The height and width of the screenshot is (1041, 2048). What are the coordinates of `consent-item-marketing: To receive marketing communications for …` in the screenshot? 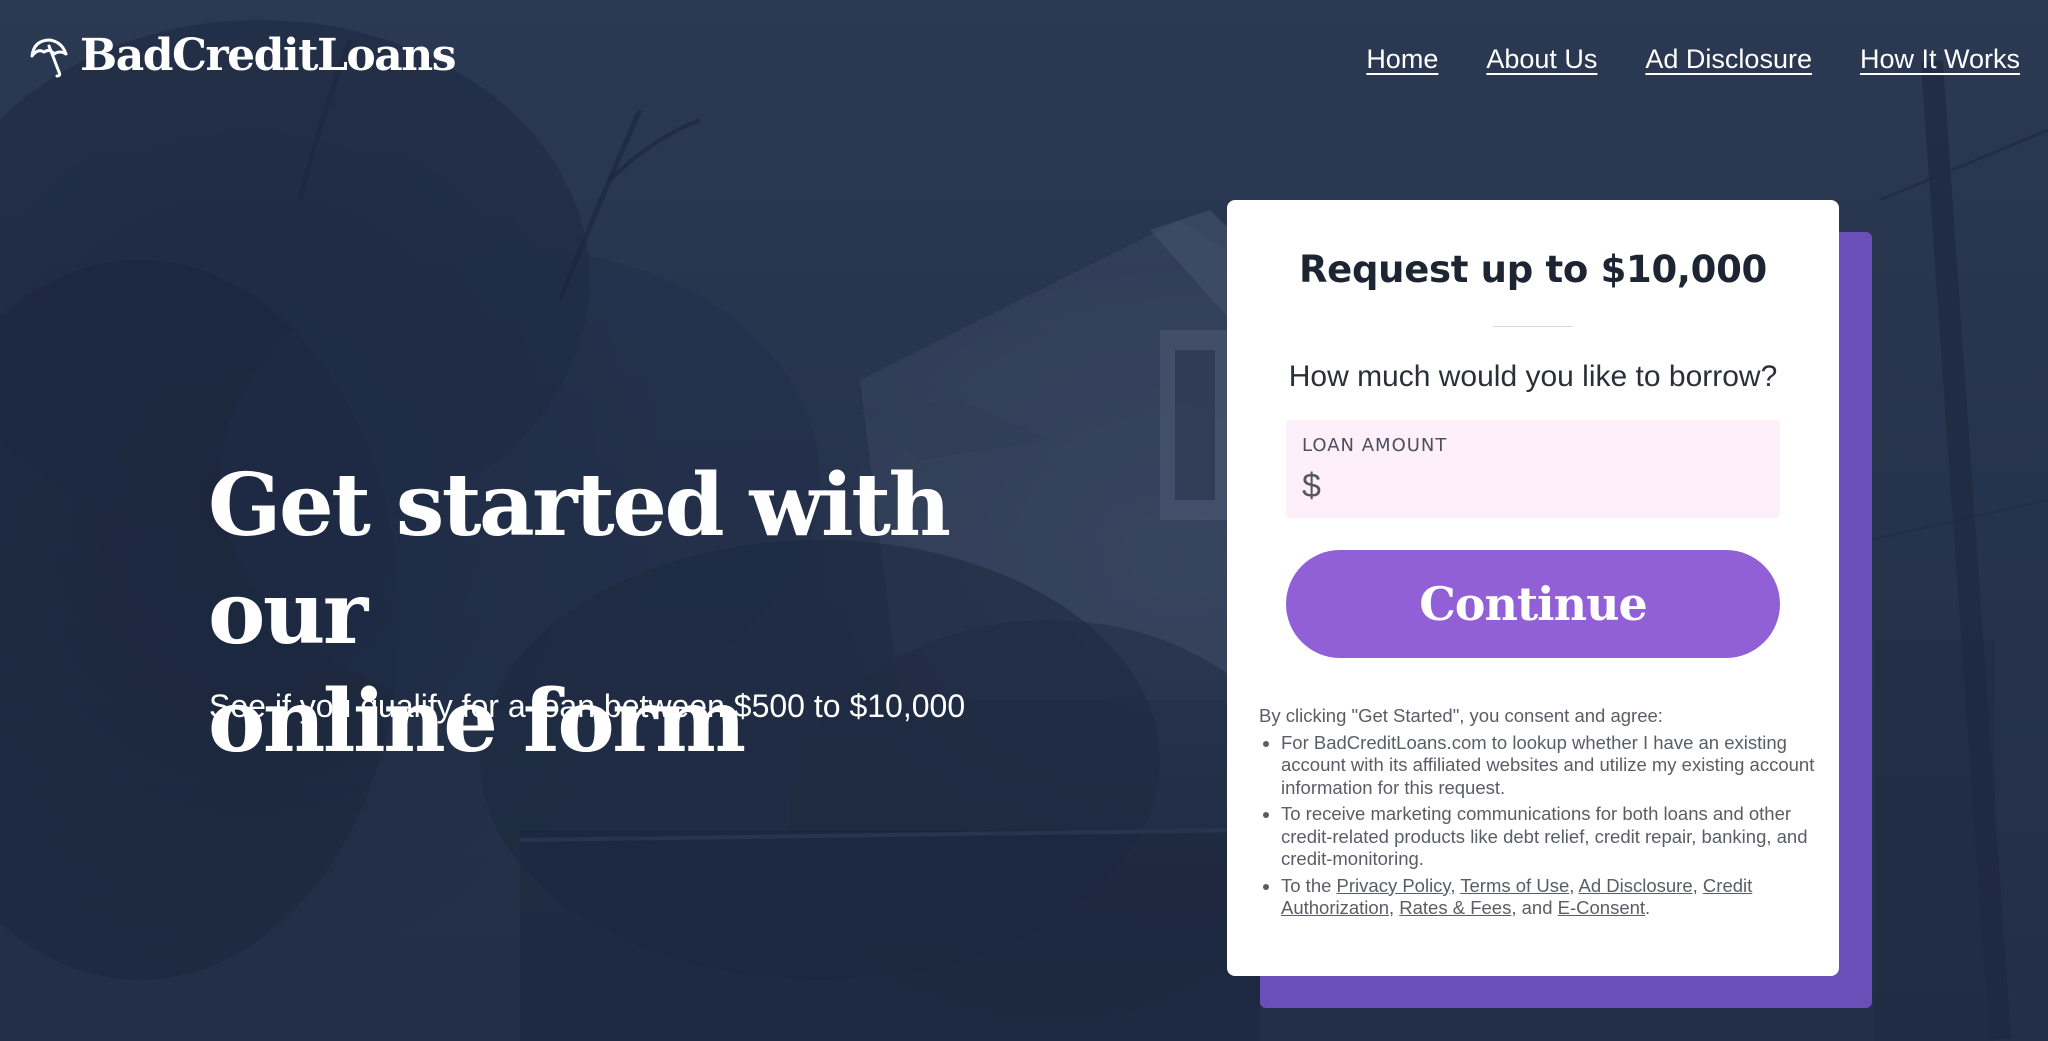 It's located at (1550, 837).